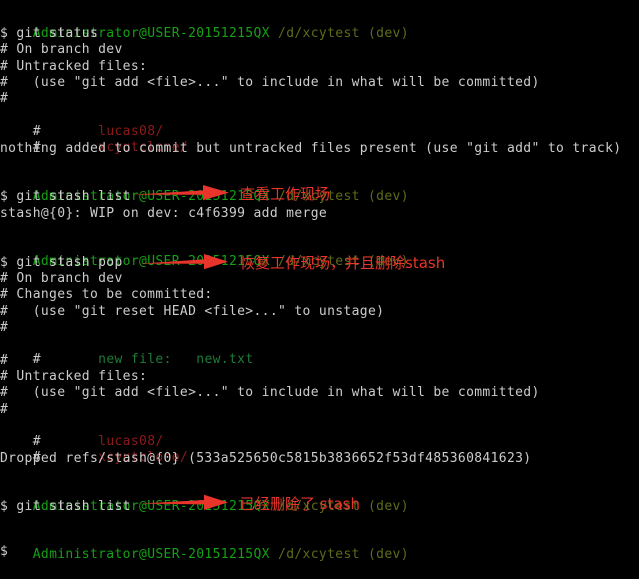 Image resolution: width=639 pixels, height=579 pixels. What do you see at coordinates (61, 262) in the screenshot?
I see `command-line: $ git stash pop` at bounding box center [61, 262].